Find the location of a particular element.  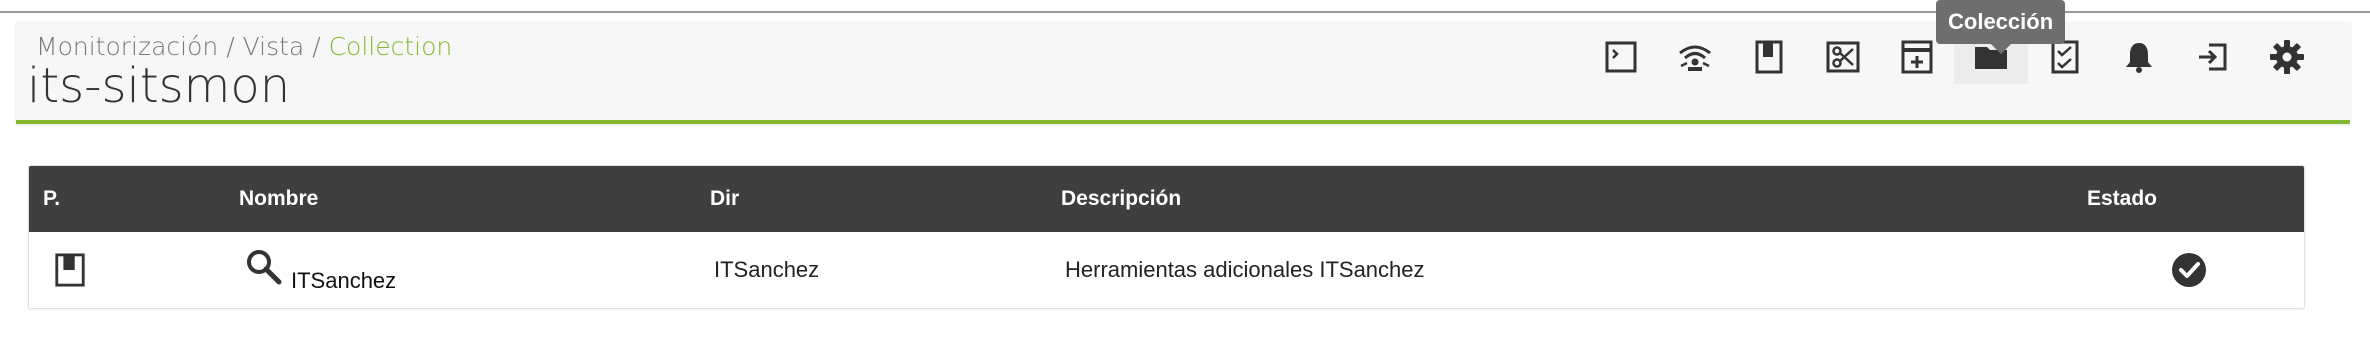

tab-settings is located at coordinates (2287, 57).